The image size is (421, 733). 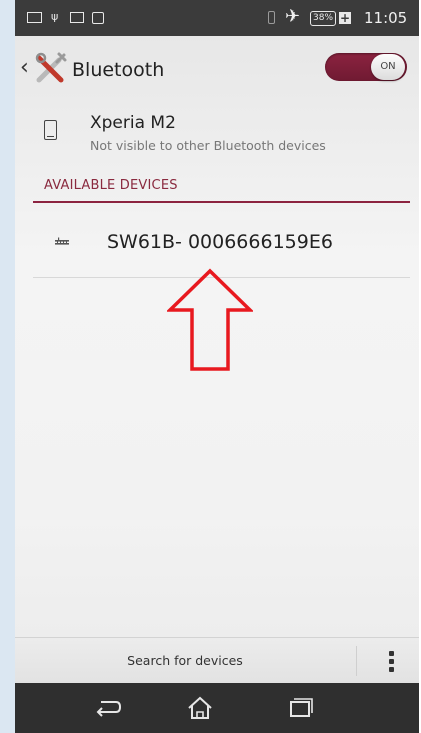 I want to click on search-for-devices-button: Search for devices, so click(x=185, y=661).